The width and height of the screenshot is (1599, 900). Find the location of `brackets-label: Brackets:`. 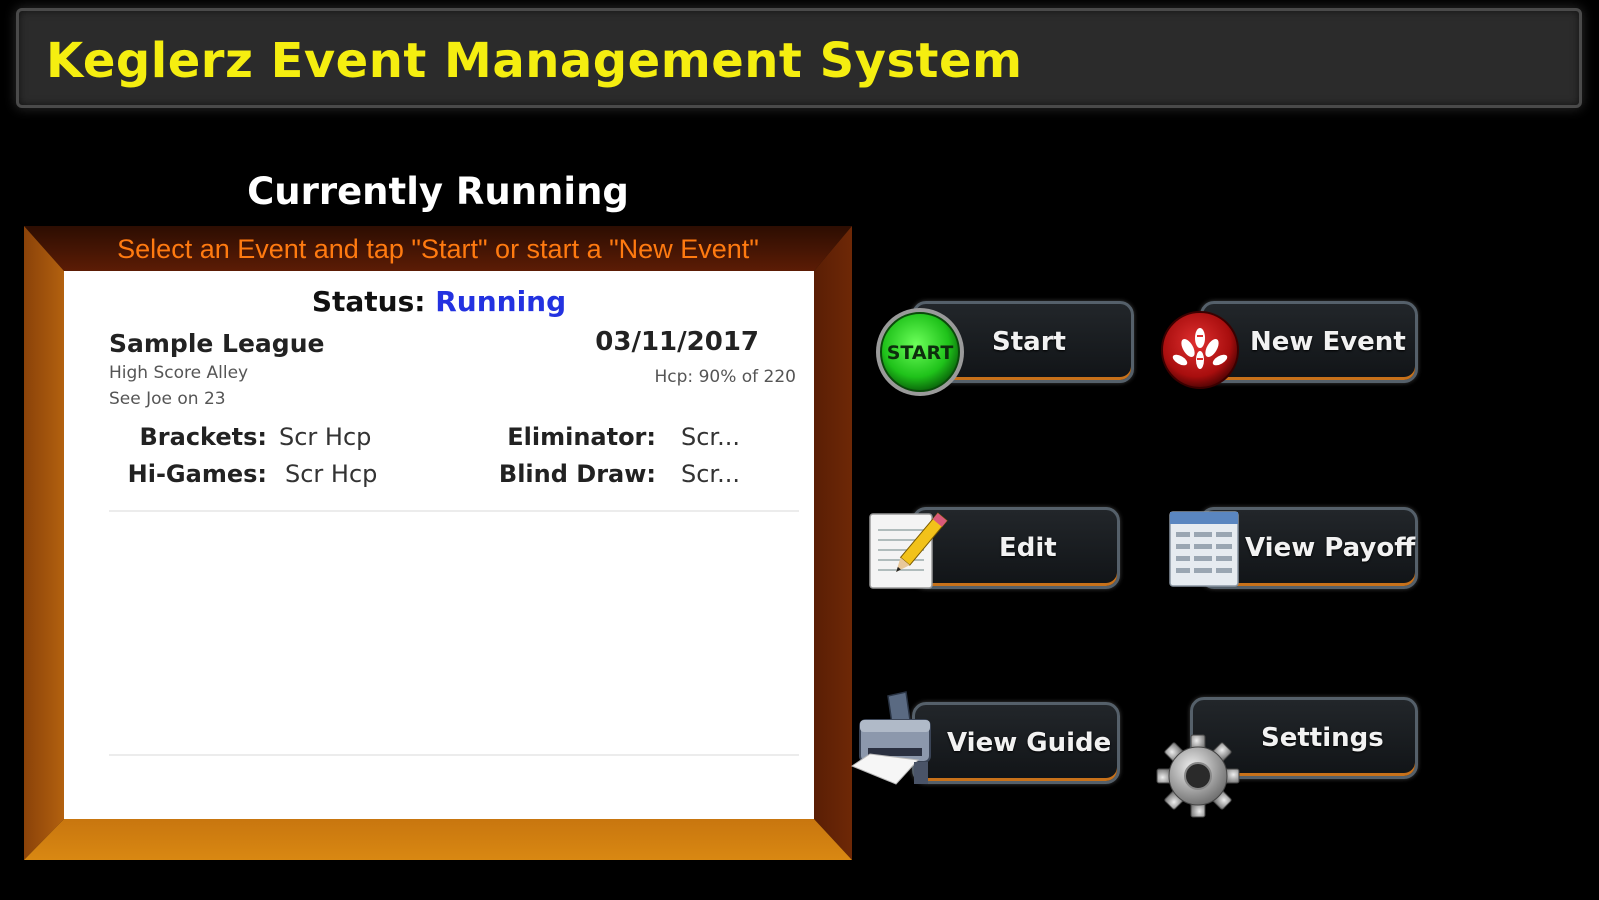

brackets-label: Brackets: is located at coordinates (203, 437).